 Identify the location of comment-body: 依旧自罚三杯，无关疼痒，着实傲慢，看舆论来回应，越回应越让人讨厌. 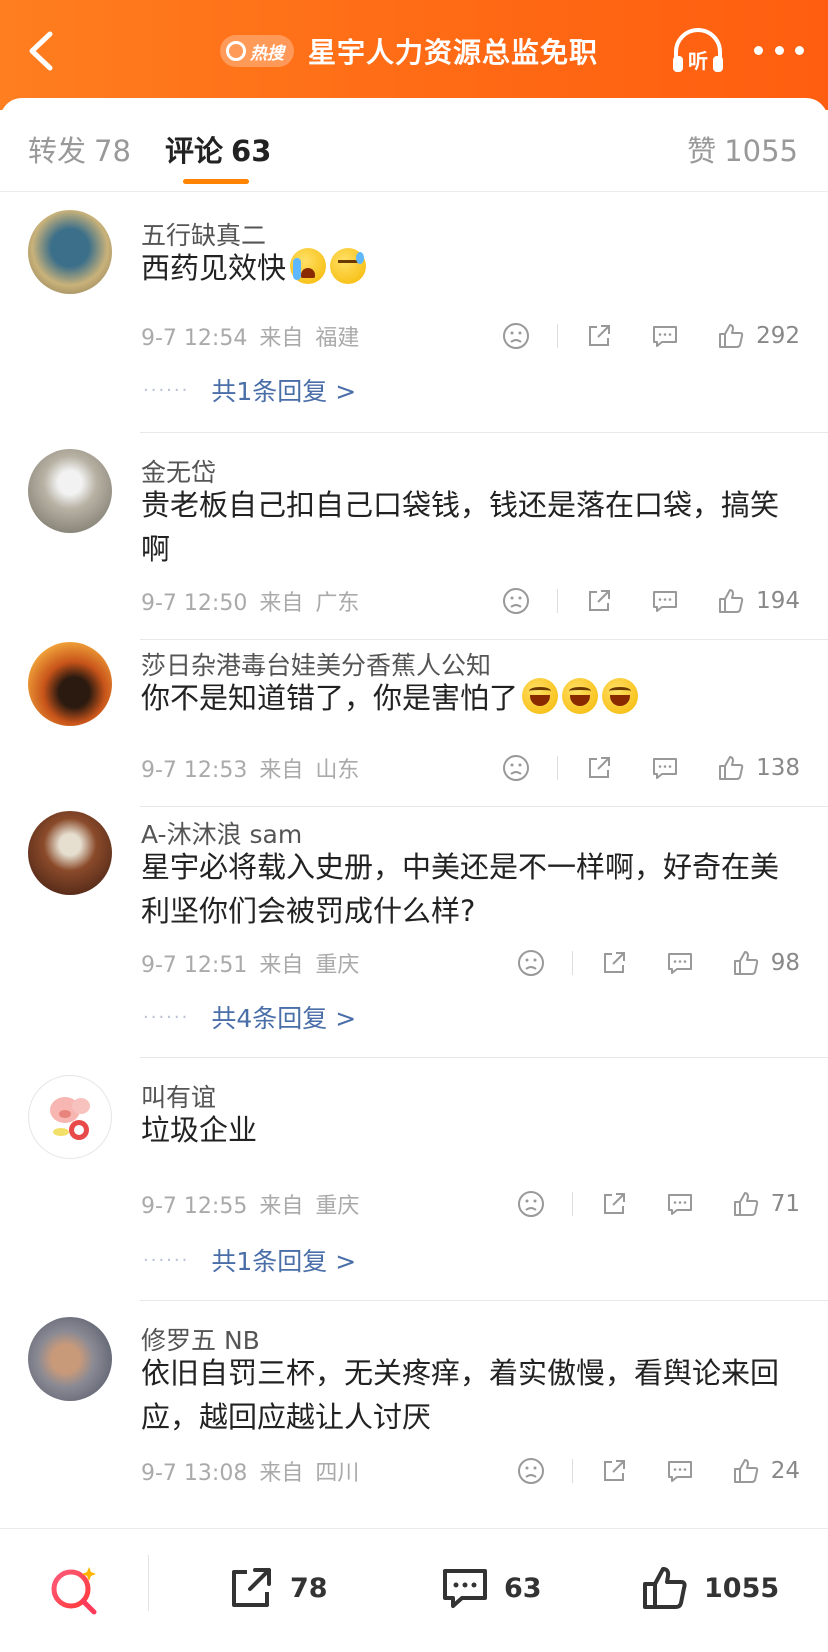
(460, 1395).